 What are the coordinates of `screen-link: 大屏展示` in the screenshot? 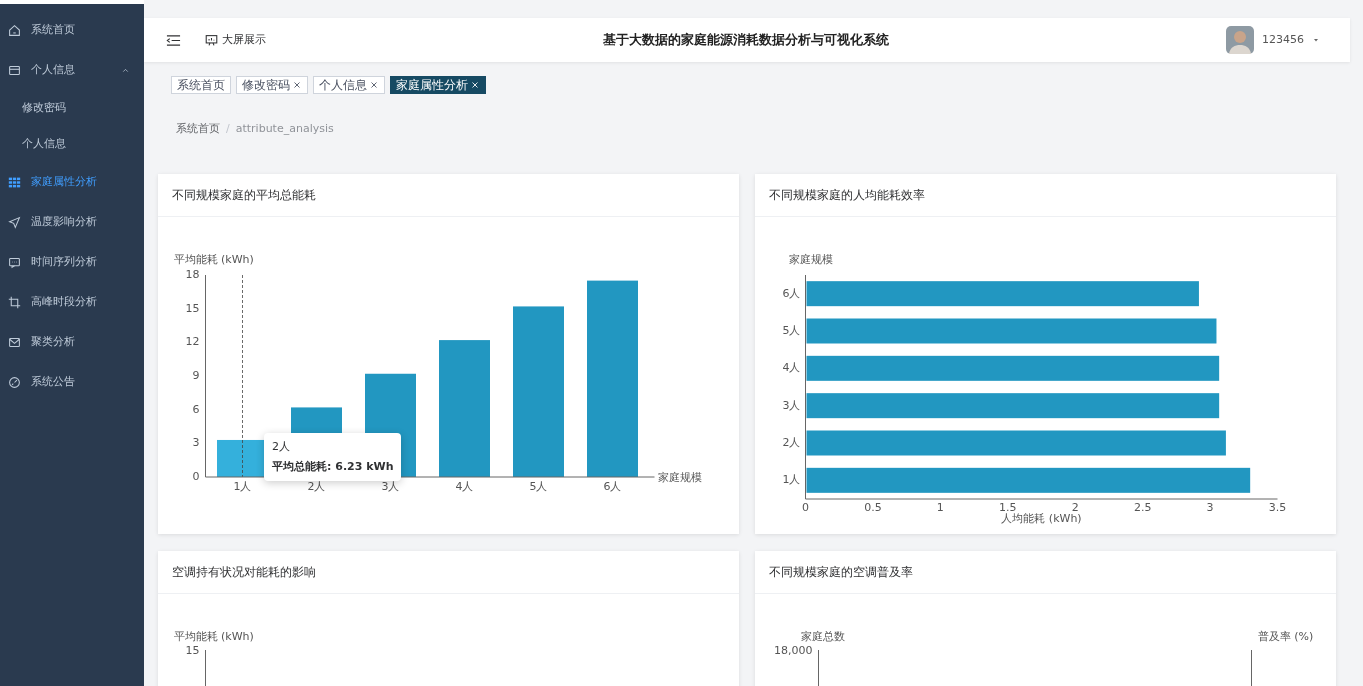 It's located at (235, 40).